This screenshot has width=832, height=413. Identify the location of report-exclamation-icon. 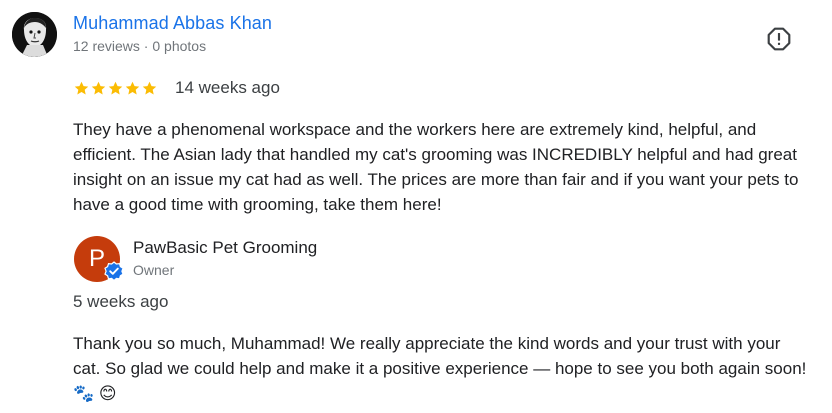
(779, 39).